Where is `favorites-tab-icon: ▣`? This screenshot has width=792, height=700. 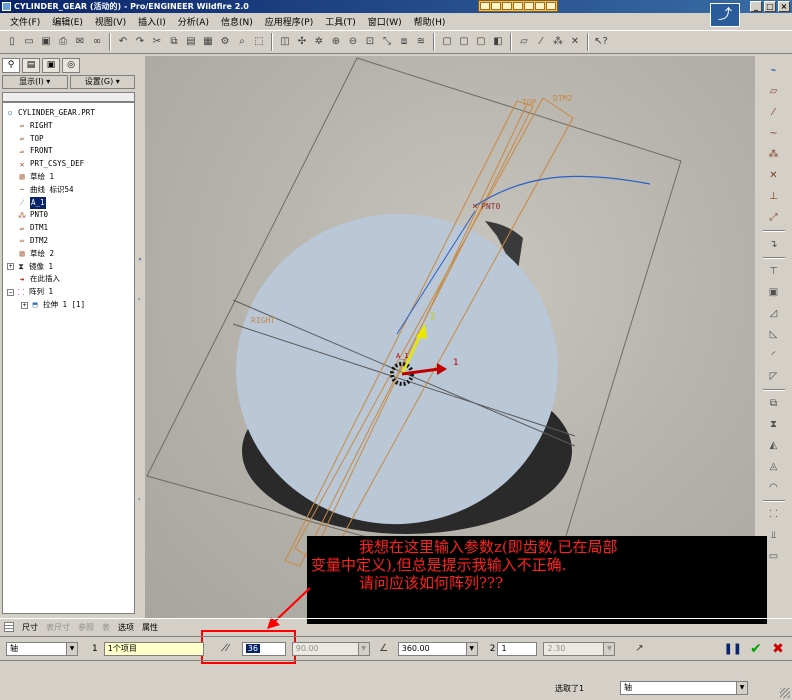 favorites-tab-icon: ▣ is located at coordinates (51, 65).